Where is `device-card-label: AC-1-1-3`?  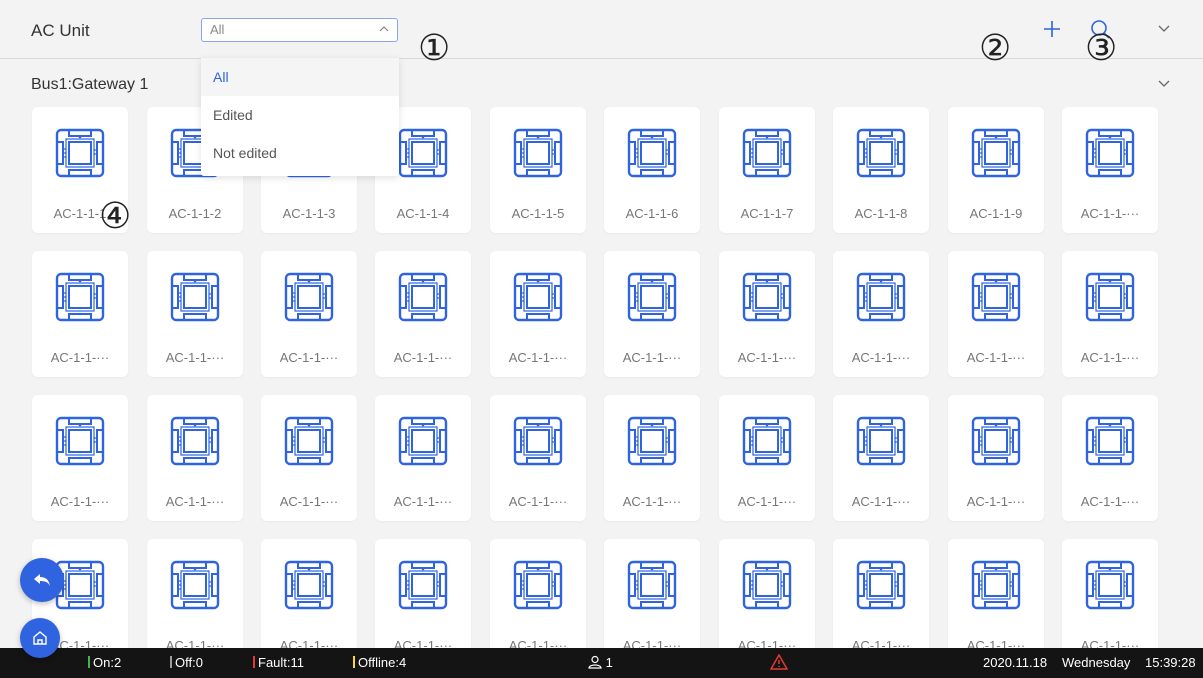
device-card-label: AC-1-1-3 is located at coordinates (309, 213).